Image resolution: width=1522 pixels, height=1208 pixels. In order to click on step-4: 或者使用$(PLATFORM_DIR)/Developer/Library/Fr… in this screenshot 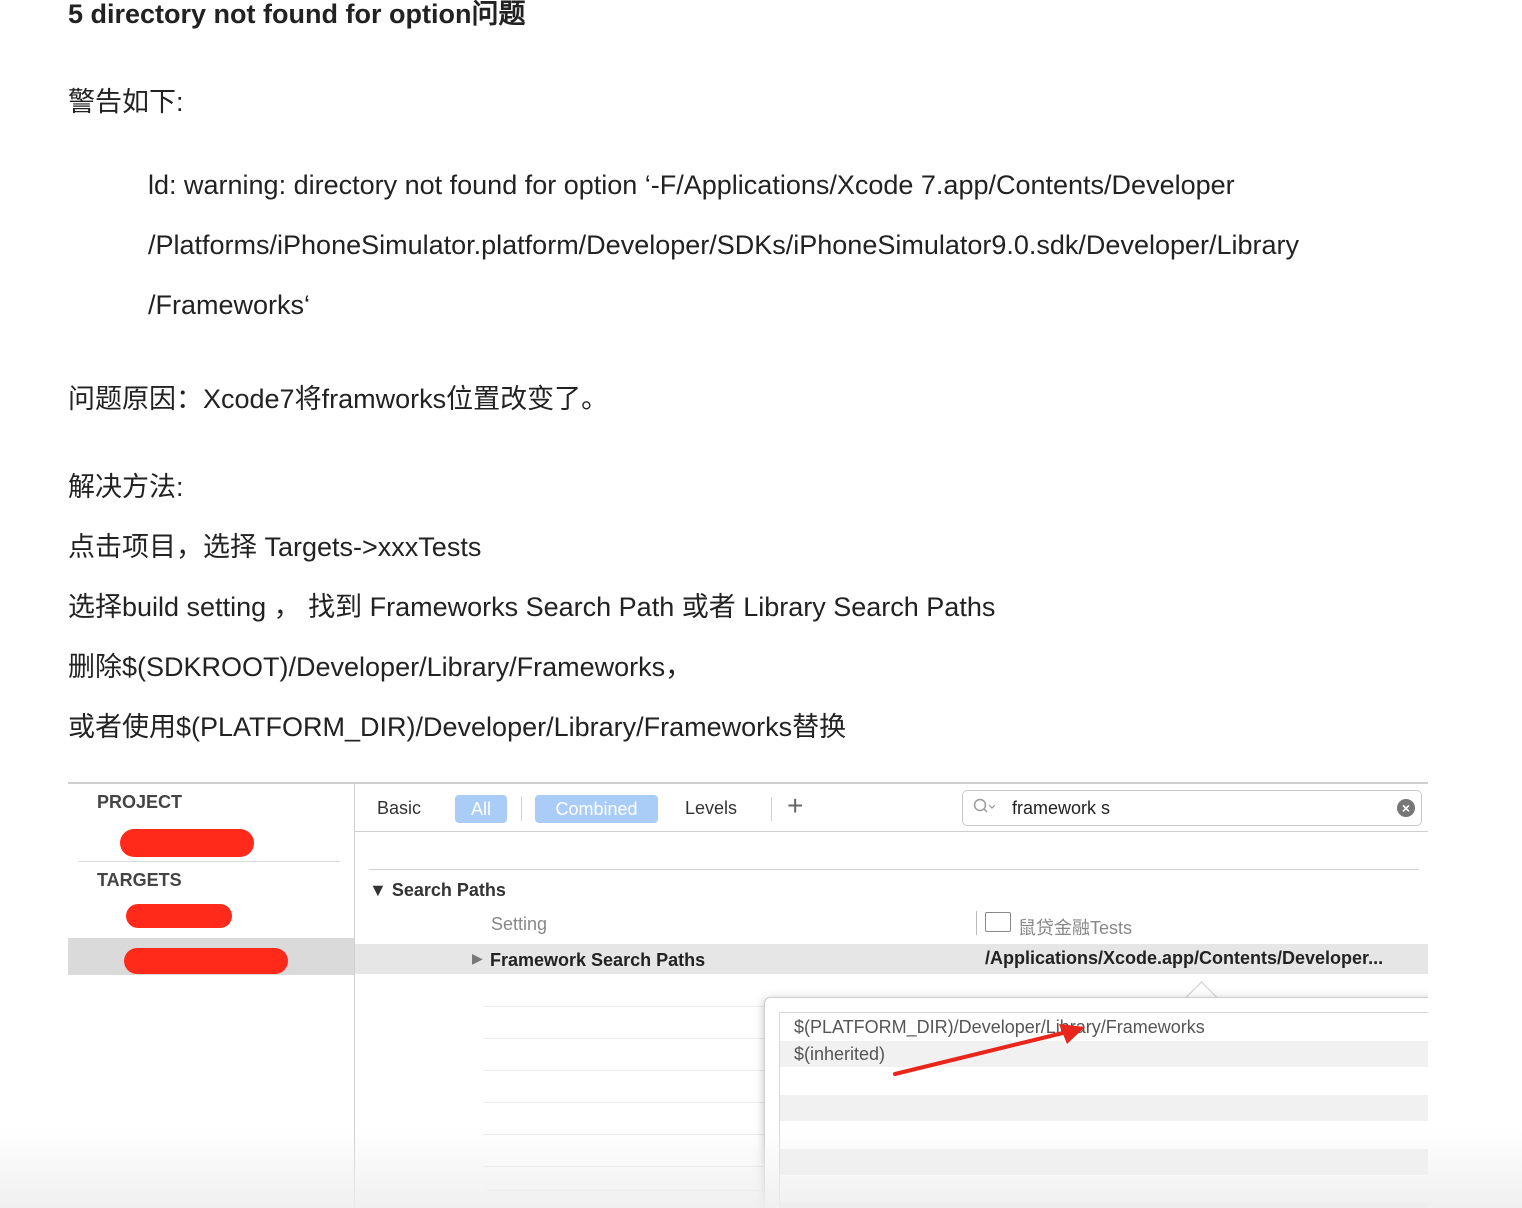, I will do `click(457, 727)`.